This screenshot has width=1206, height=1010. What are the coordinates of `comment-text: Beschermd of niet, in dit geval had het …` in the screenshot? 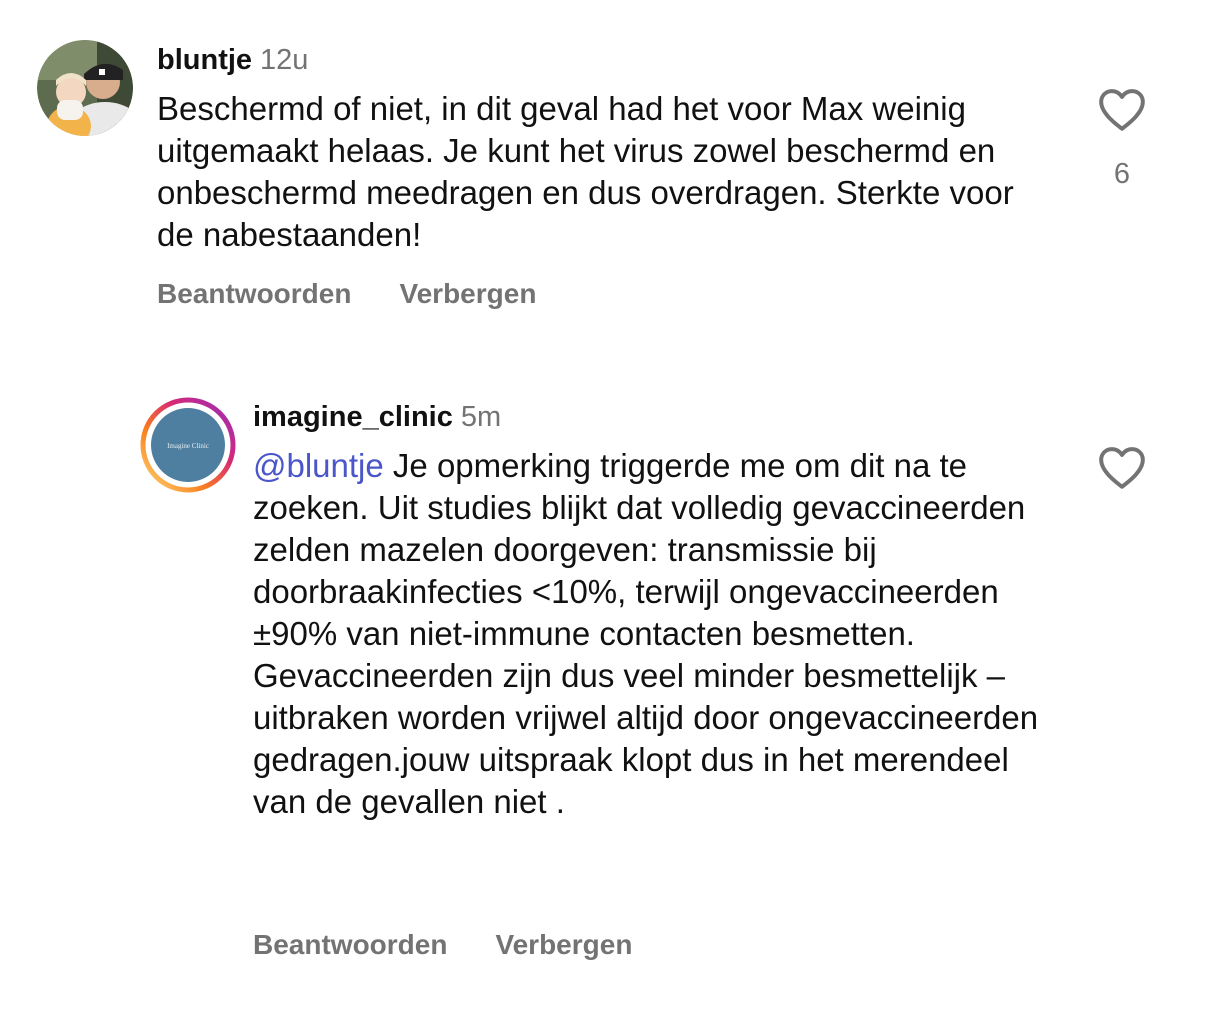 It's located at (585, 171).